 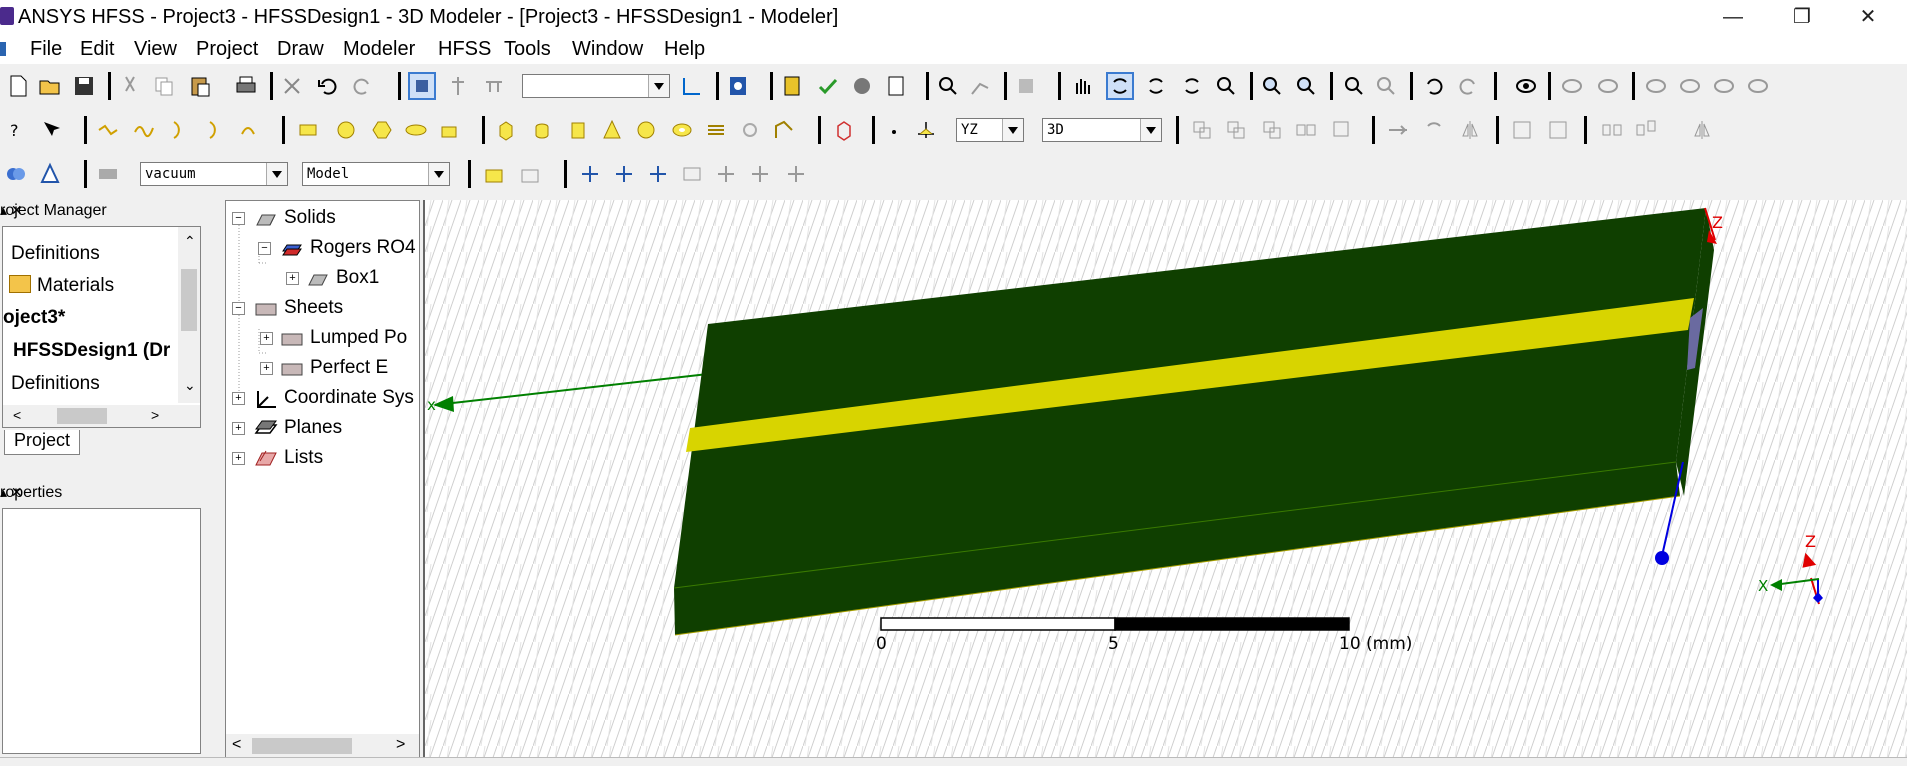 I want to click on rotate-y-icon, so click(x=1192, y=86).